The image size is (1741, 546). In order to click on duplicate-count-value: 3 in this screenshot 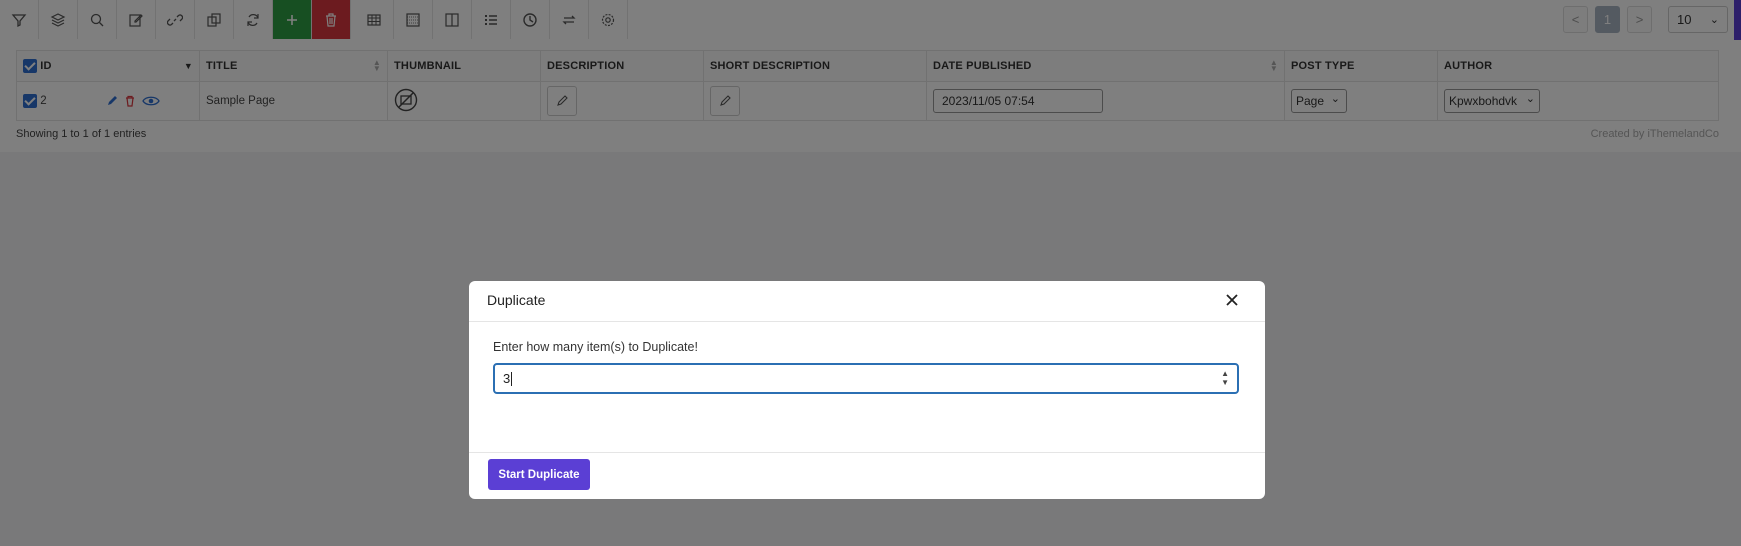, I will do `click(507, 378)`.